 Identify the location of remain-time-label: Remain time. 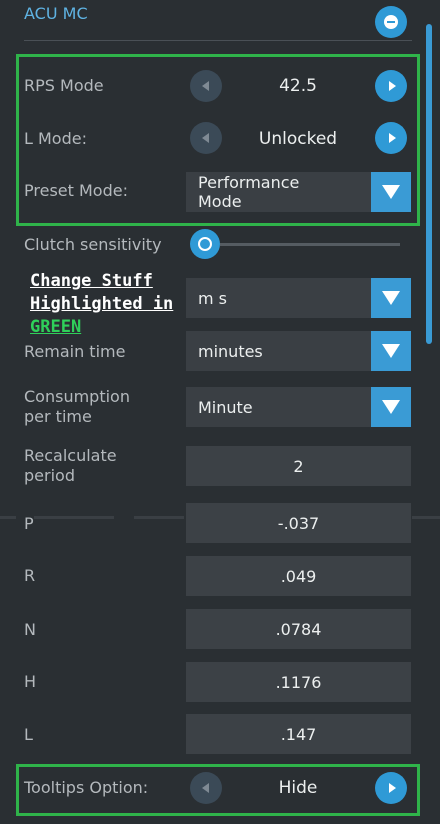
(75, 351).